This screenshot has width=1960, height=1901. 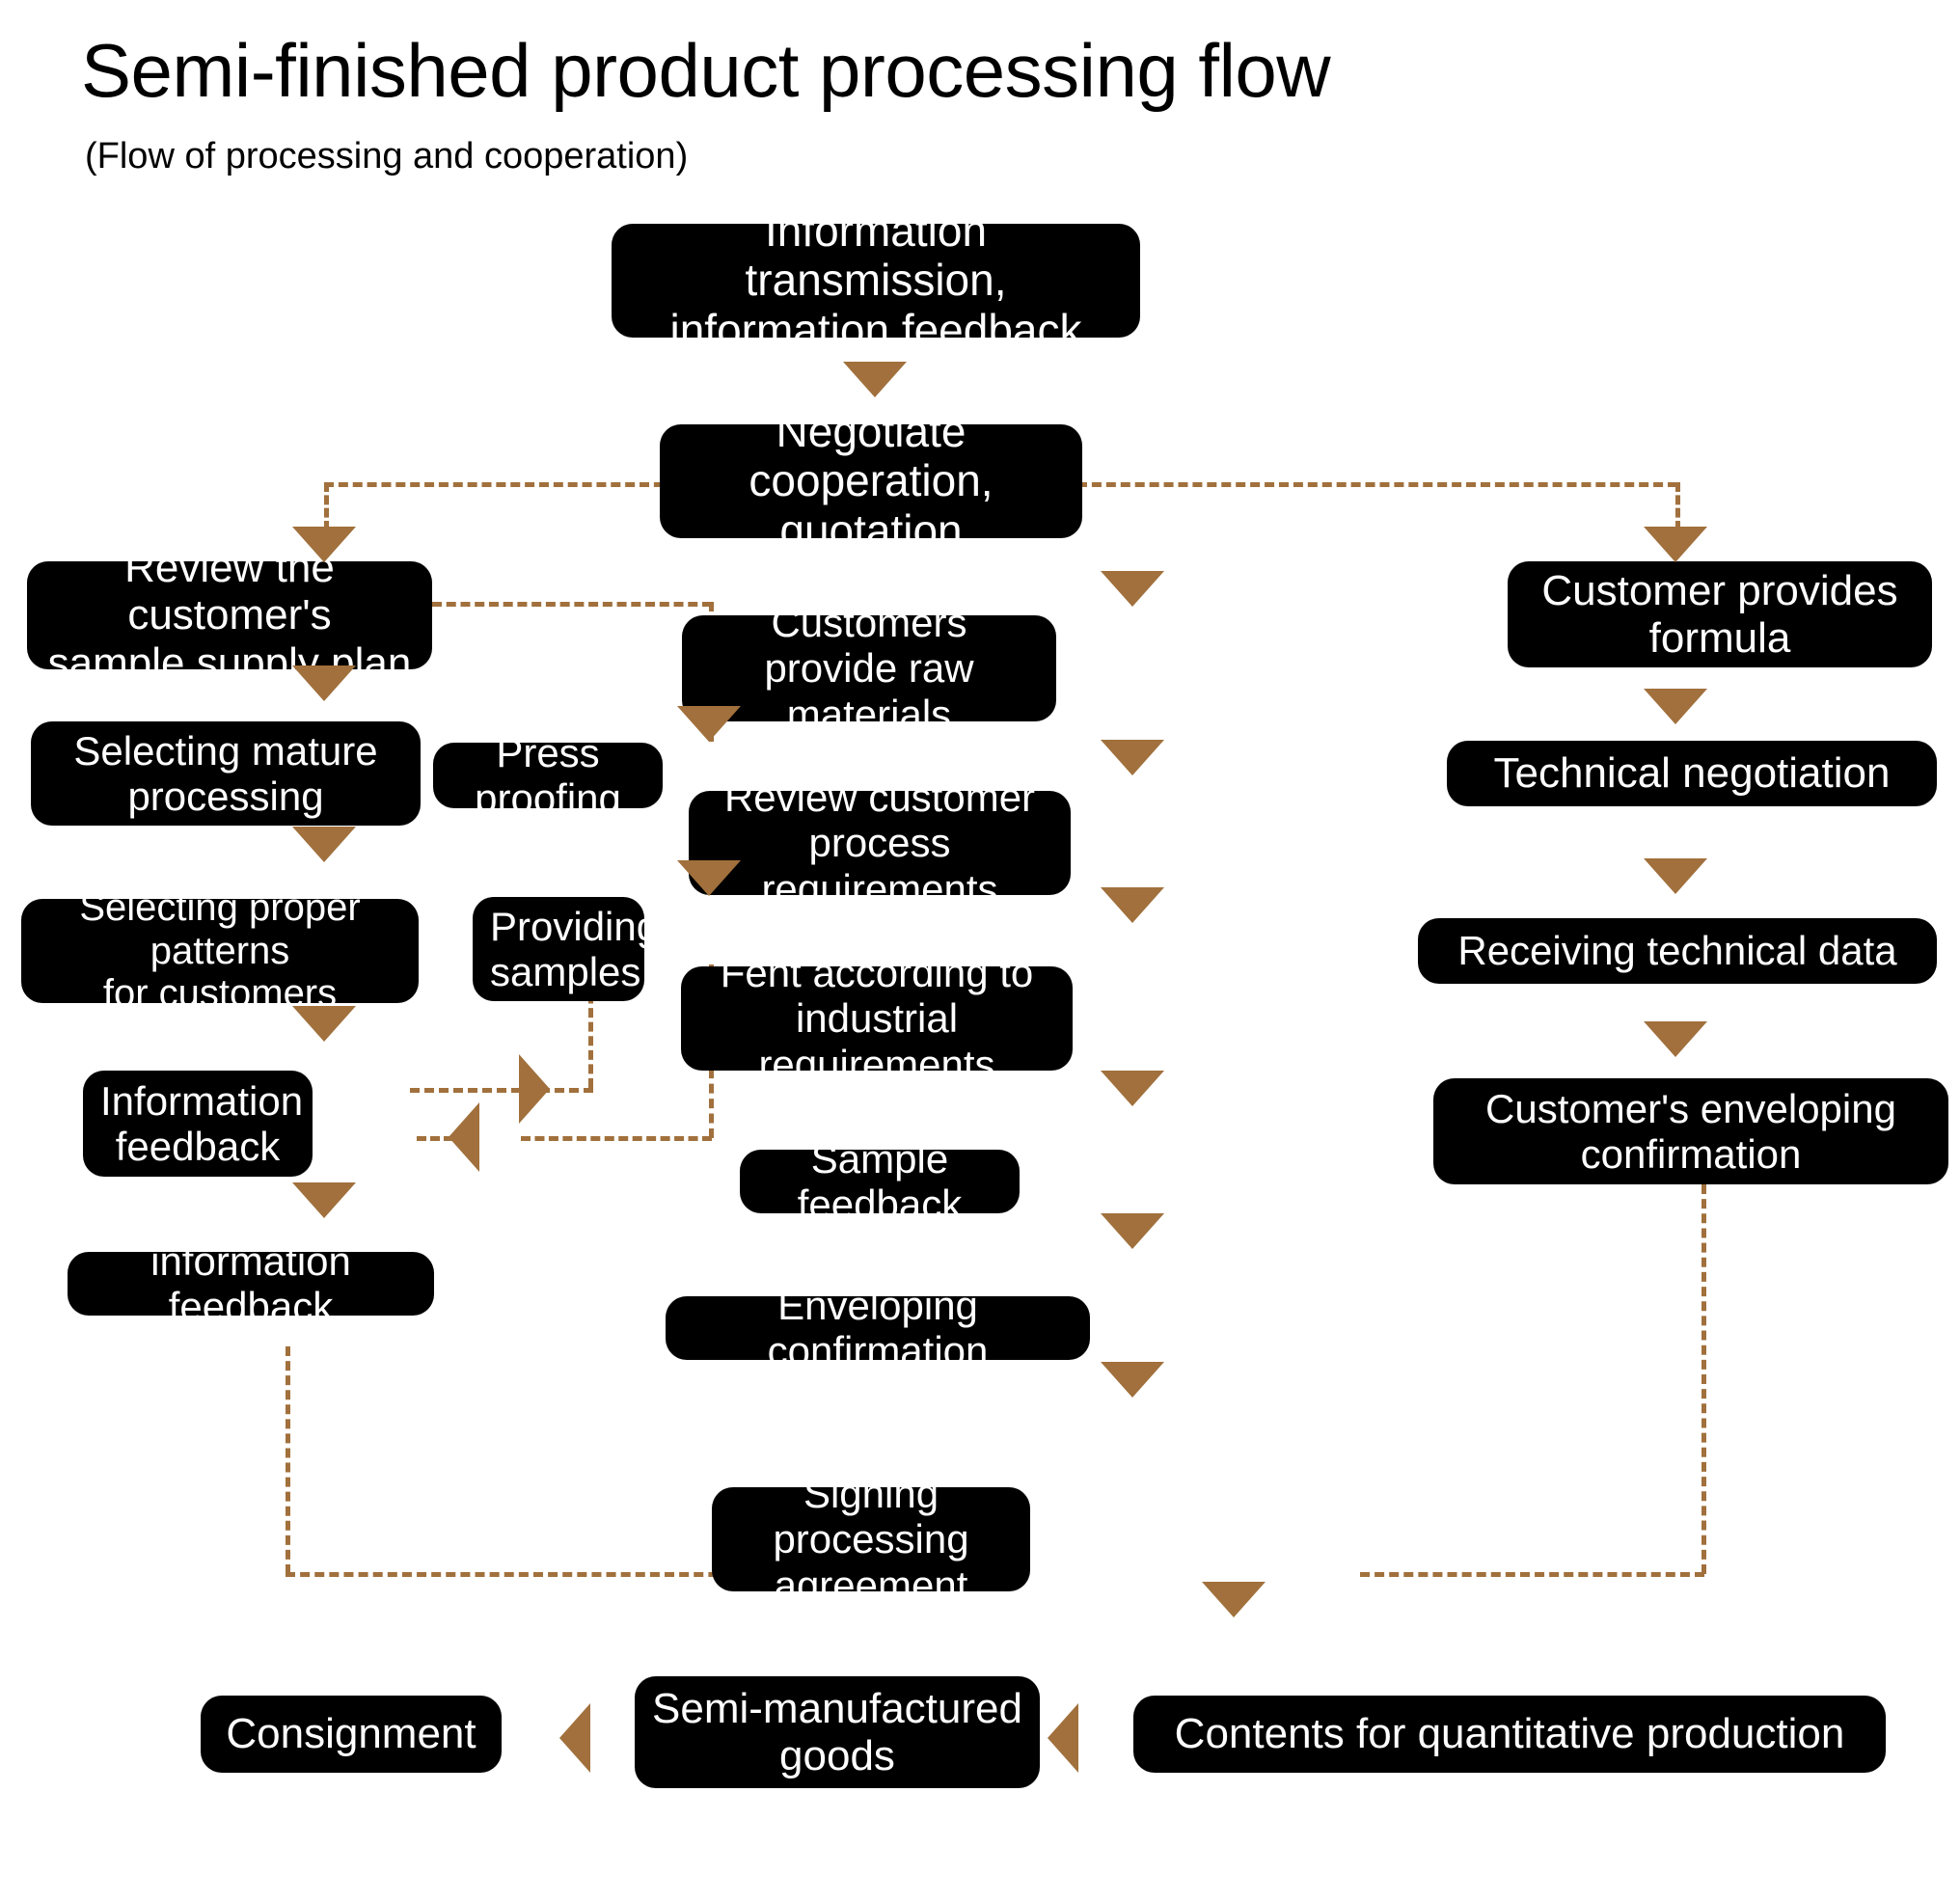 What do you see at coordinates (288, 1460) in the screenshot?
I see `connector-infofeedback2-down-v` at bounding box center [288, 1460].